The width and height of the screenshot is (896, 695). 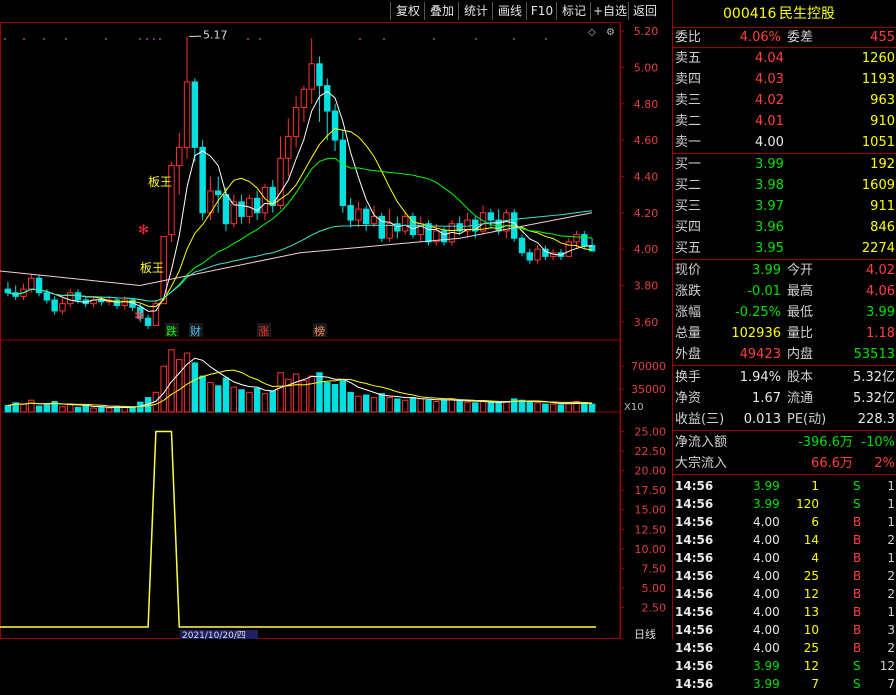 What do you see at coordinates (769, 164) in the screenshot?
I see `bid-price: 3.99` at bounding box center [769, 164].